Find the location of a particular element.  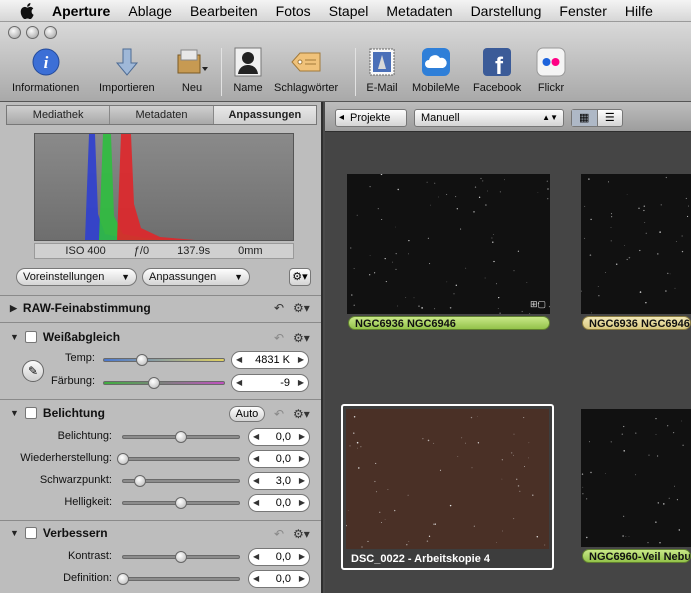

disclosure-closed-icon: ▶ is located at coordinates (13, 308).